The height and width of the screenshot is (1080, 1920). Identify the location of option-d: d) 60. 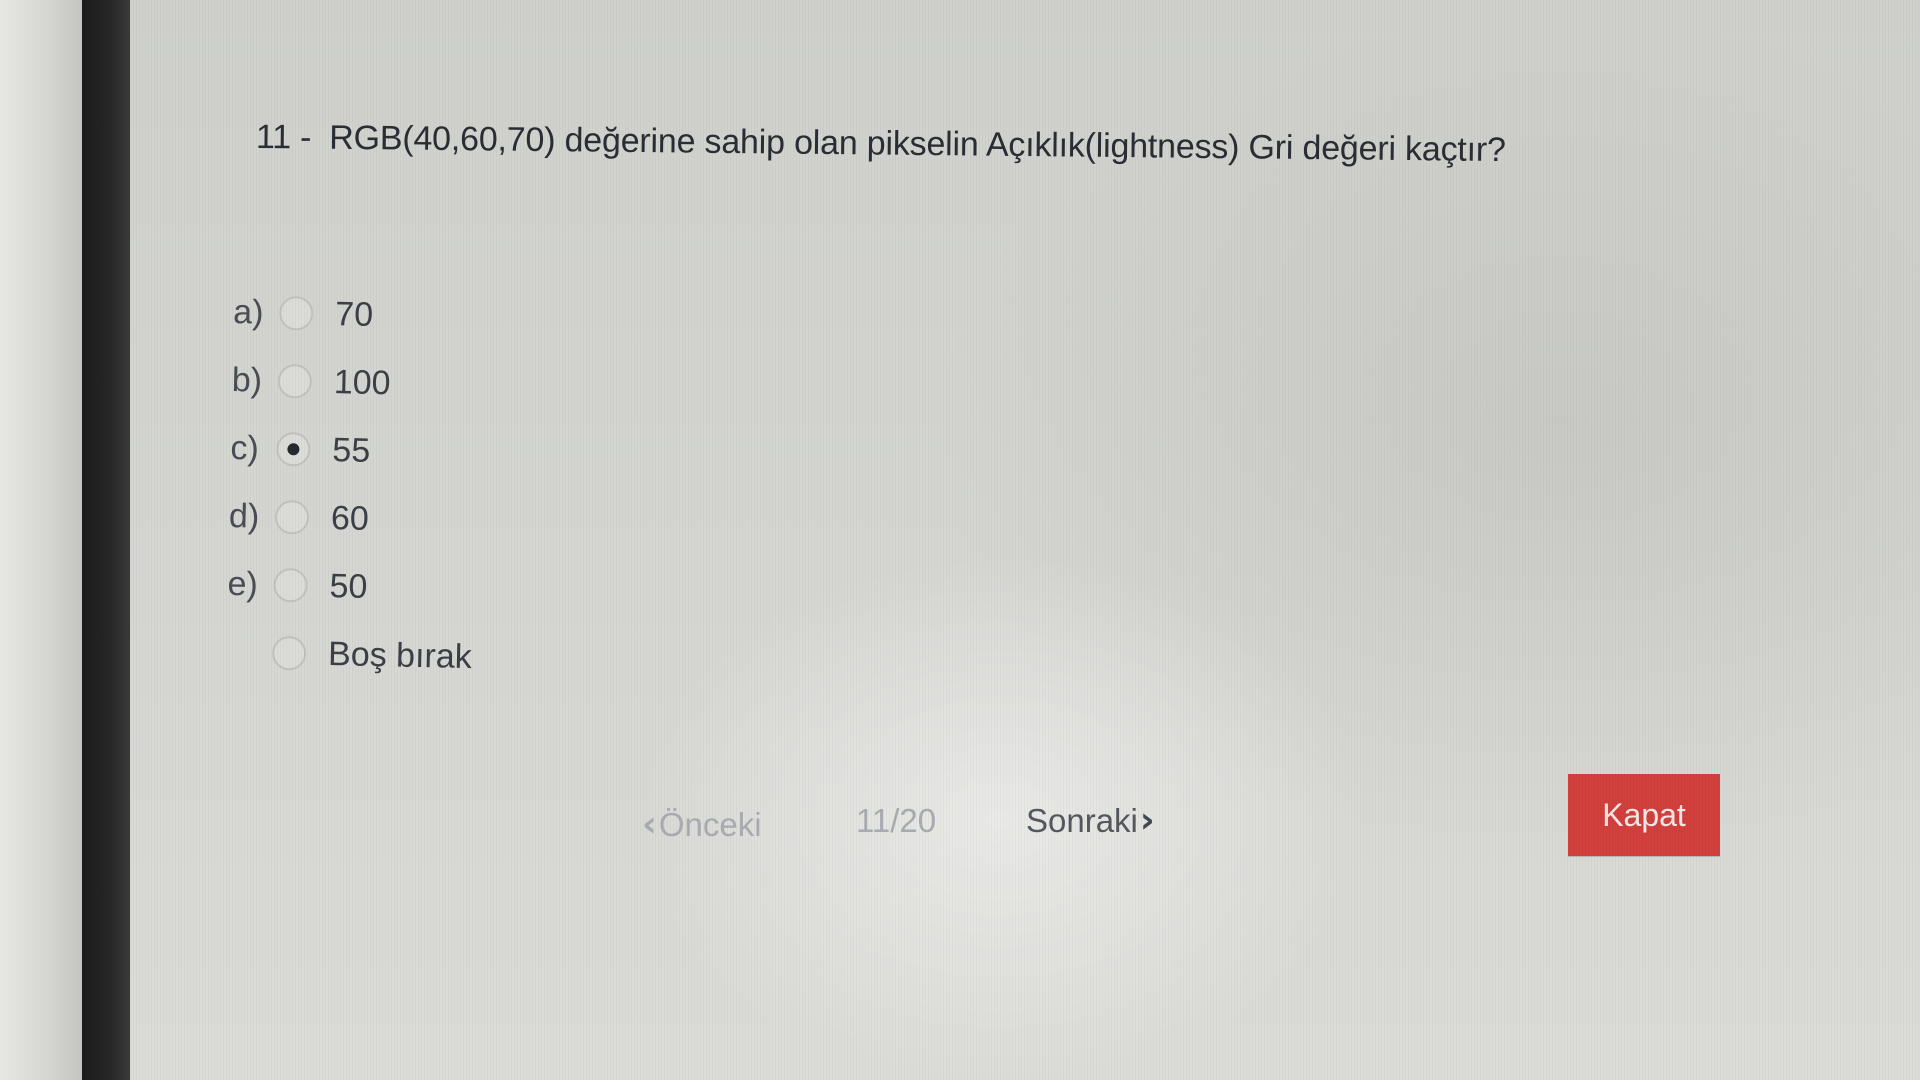
(351, 518).